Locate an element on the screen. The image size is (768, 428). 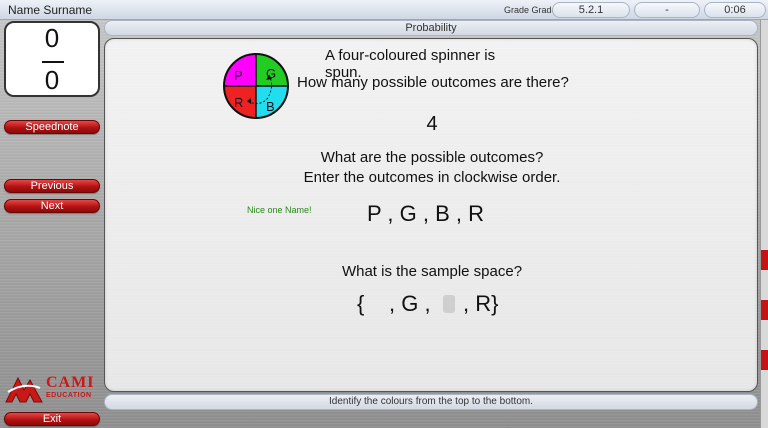
sample-open-brace: { is located at coordinates (361, 303).